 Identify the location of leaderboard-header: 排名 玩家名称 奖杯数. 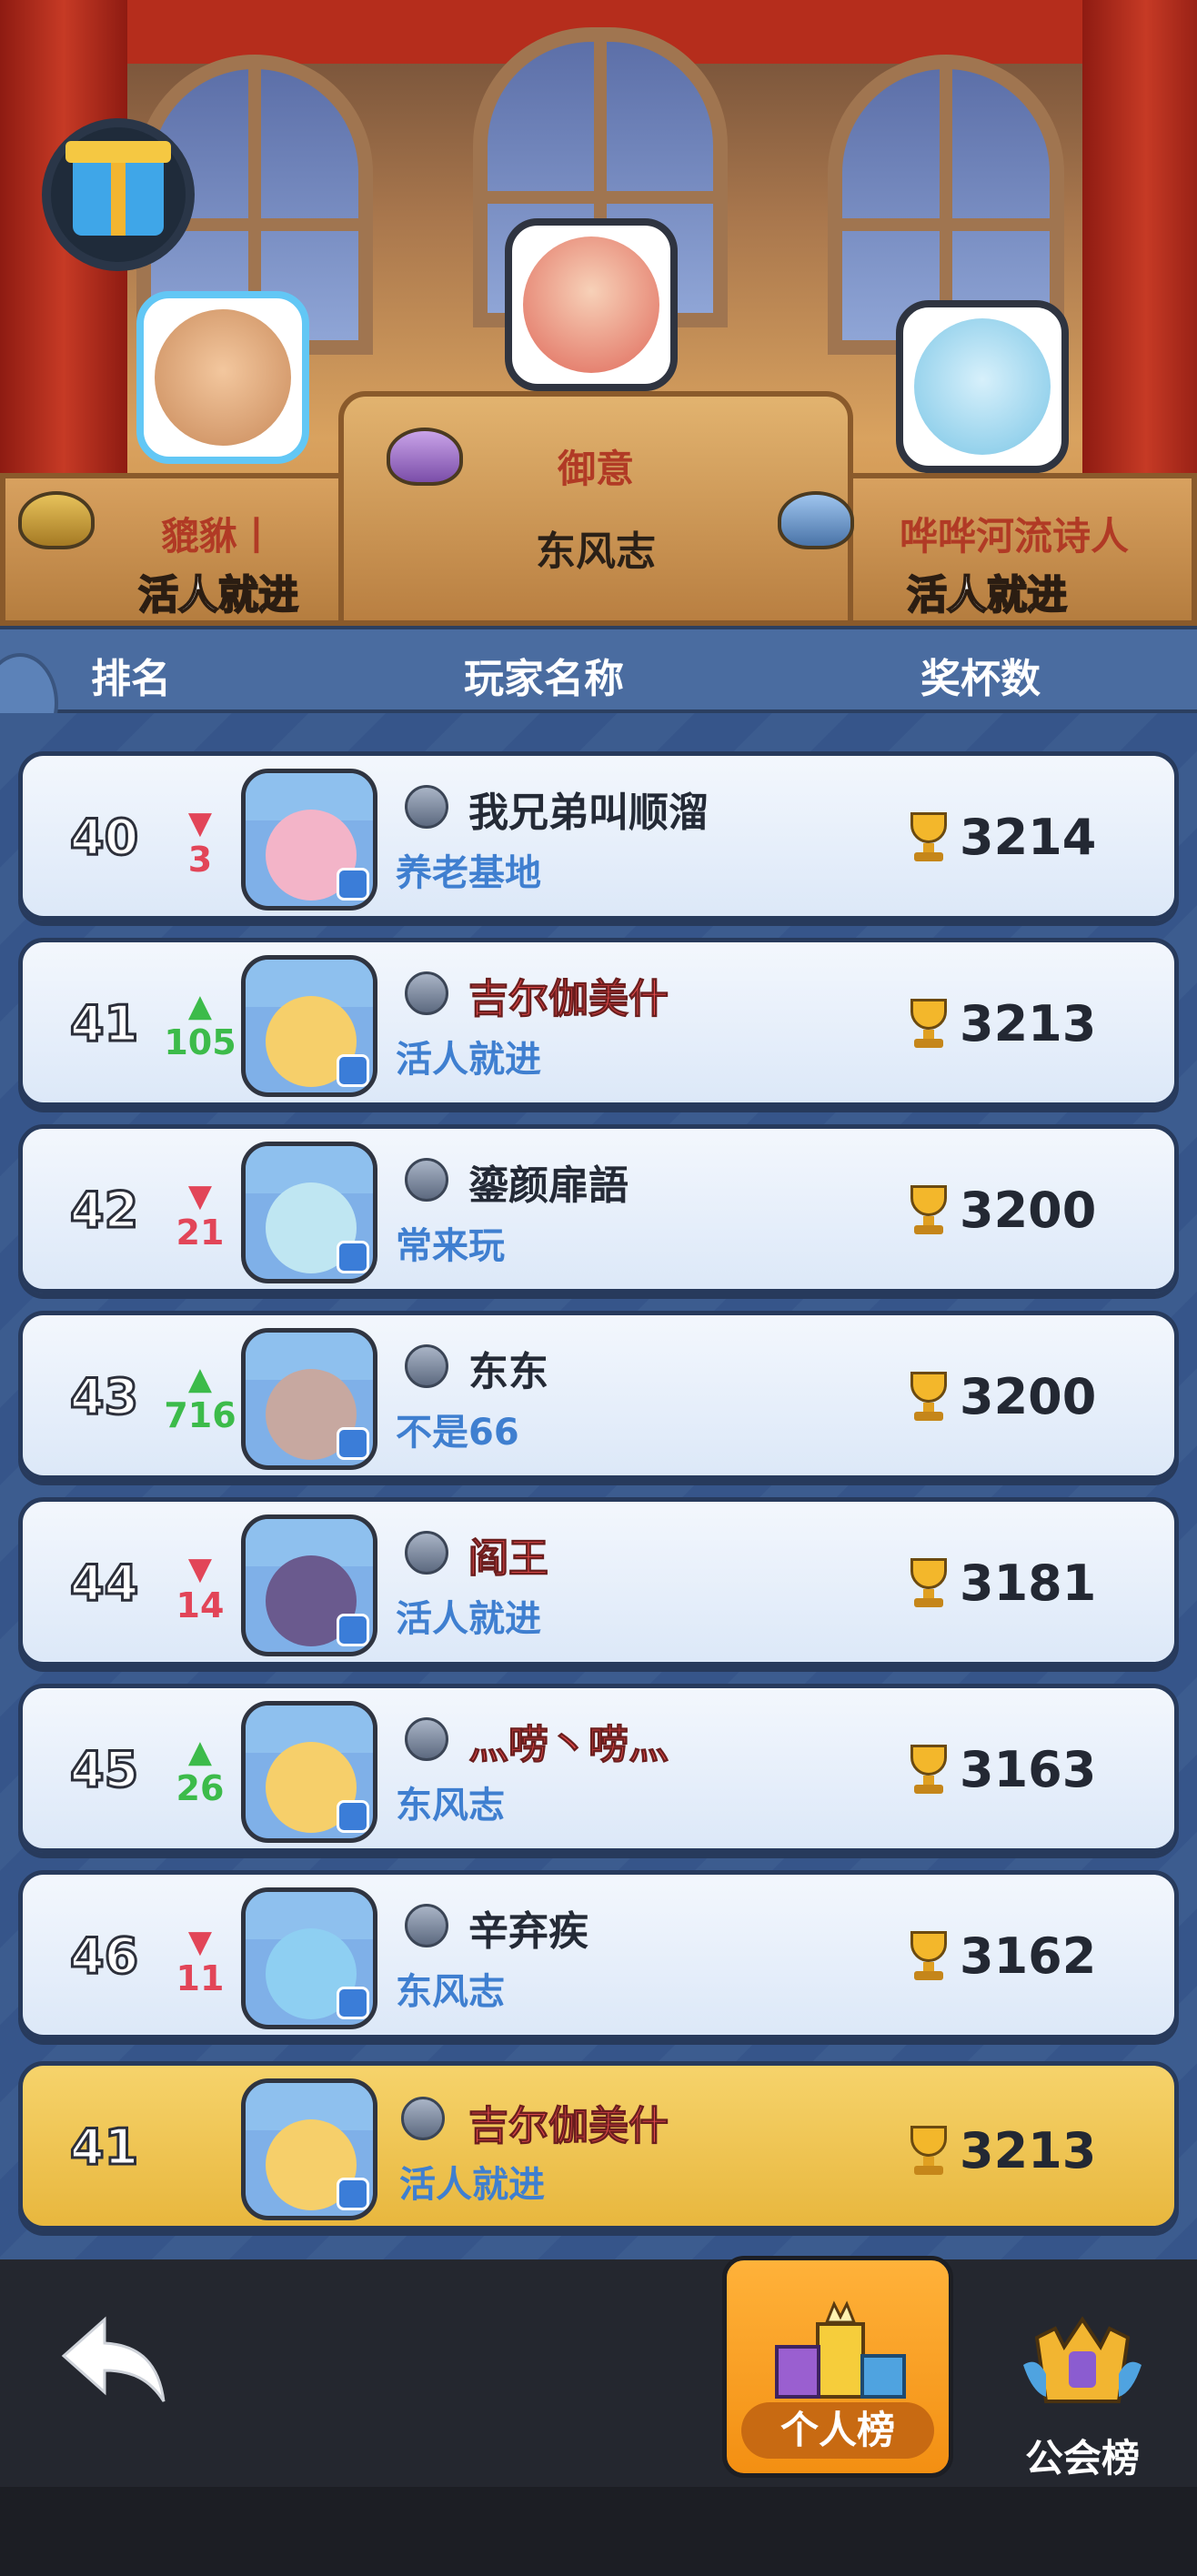
(598, 669).